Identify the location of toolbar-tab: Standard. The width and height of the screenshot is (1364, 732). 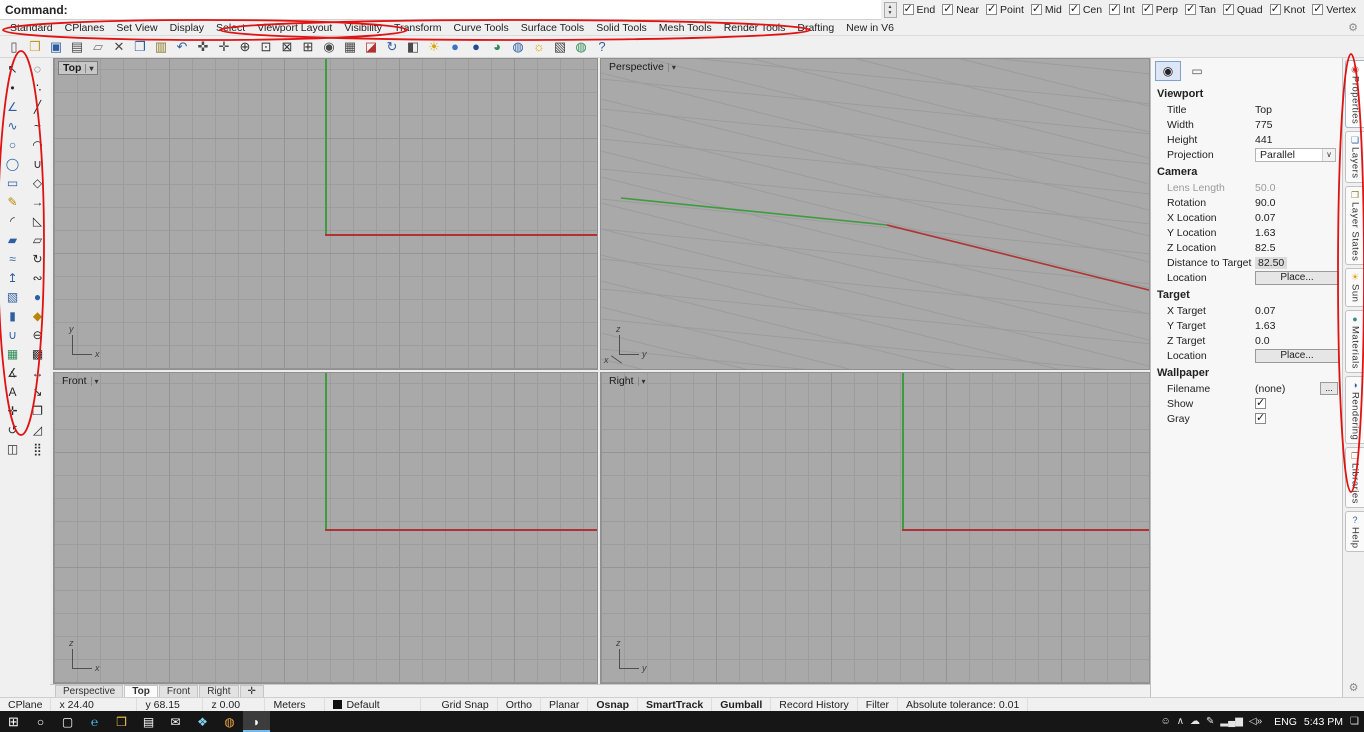
(31, 28).